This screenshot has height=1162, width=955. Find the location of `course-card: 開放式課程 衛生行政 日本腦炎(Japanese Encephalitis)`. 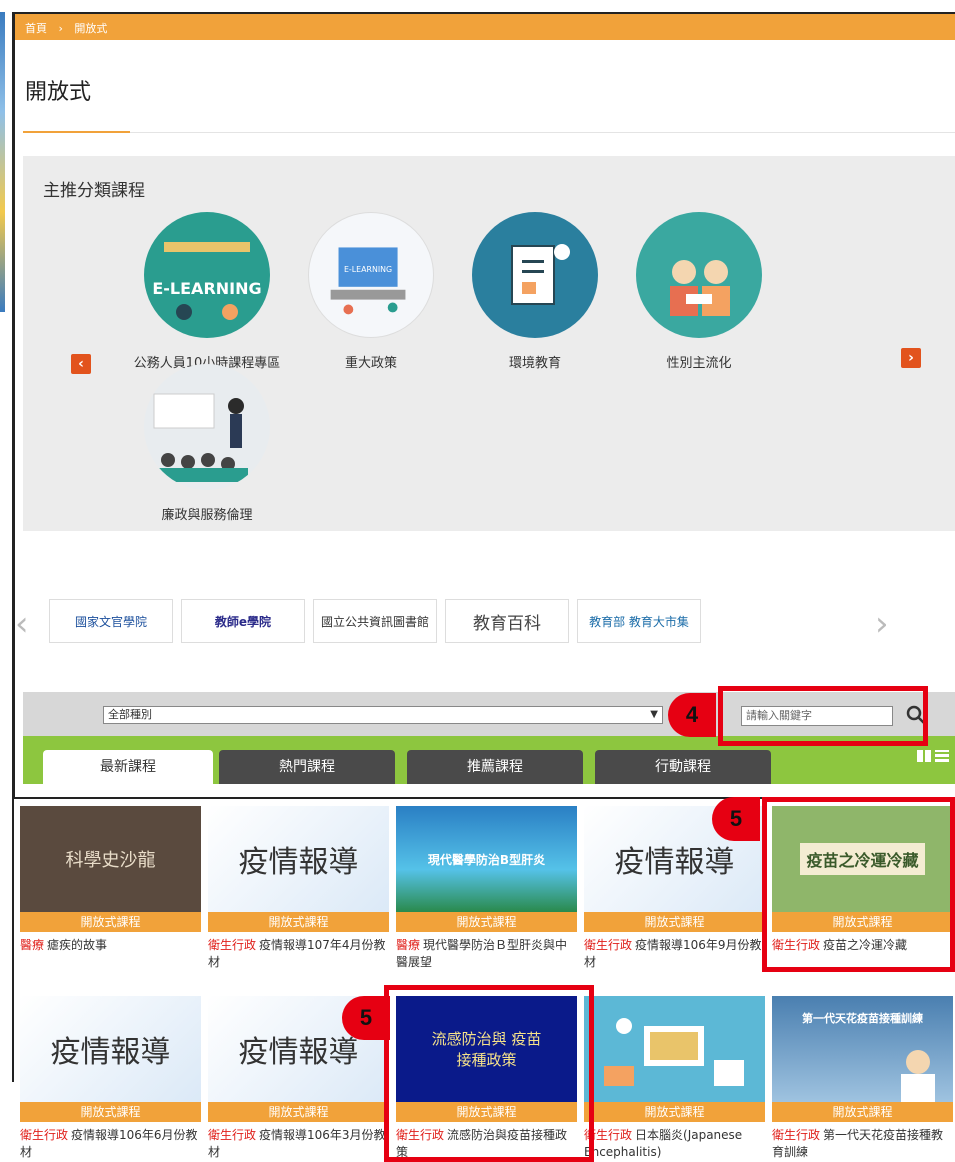

course-card: 開放式課程 衛生行政 日本腦炎(Japanese Encephalitis) is located at coordinates (674, 1078).